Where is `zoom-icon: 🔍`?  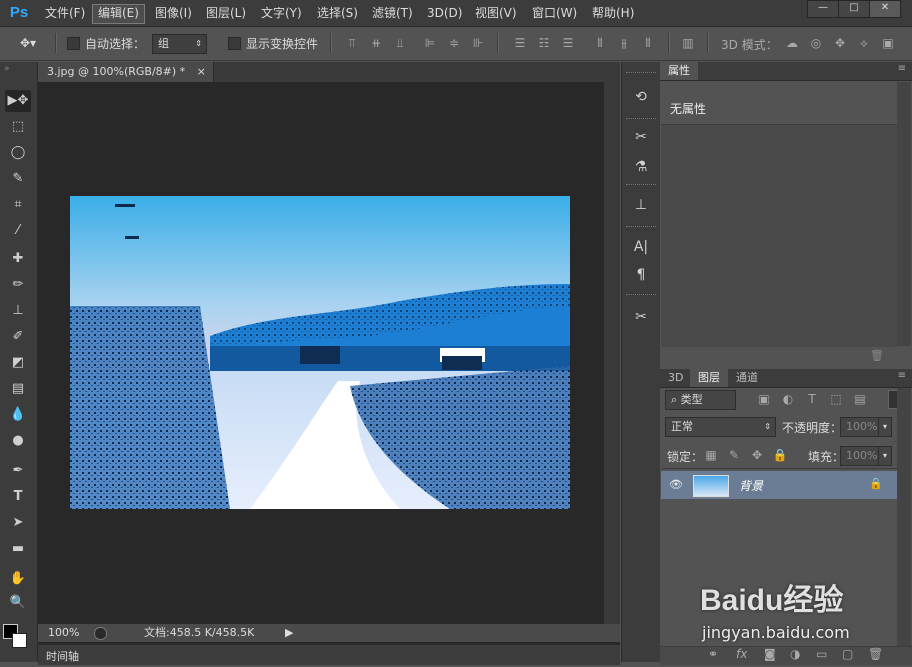
zoom-icon: 🔍 is located at coordinates (18, 603).